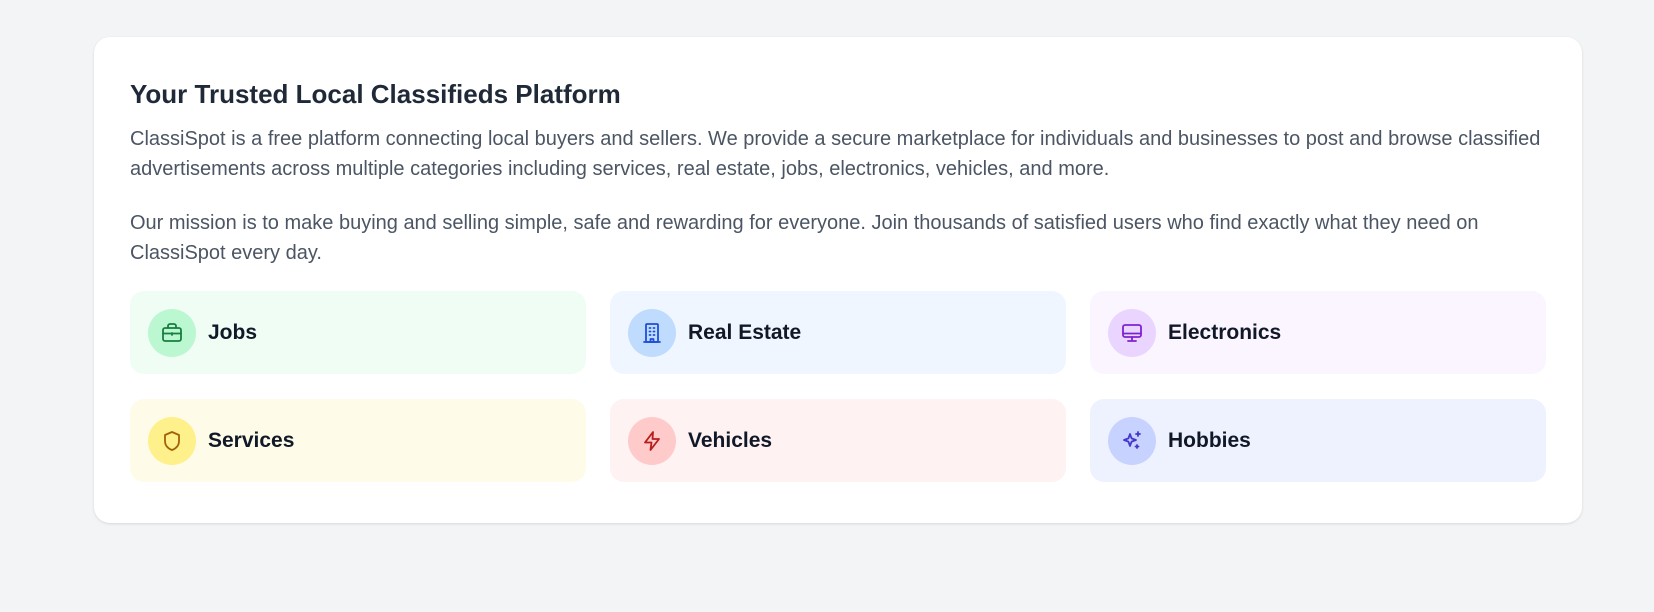 The width and height of the screenshot is (1654, 612). Describe the element at coordinates (745, 332) in the screenshot. I see `category-label: Real Estate` at that location.